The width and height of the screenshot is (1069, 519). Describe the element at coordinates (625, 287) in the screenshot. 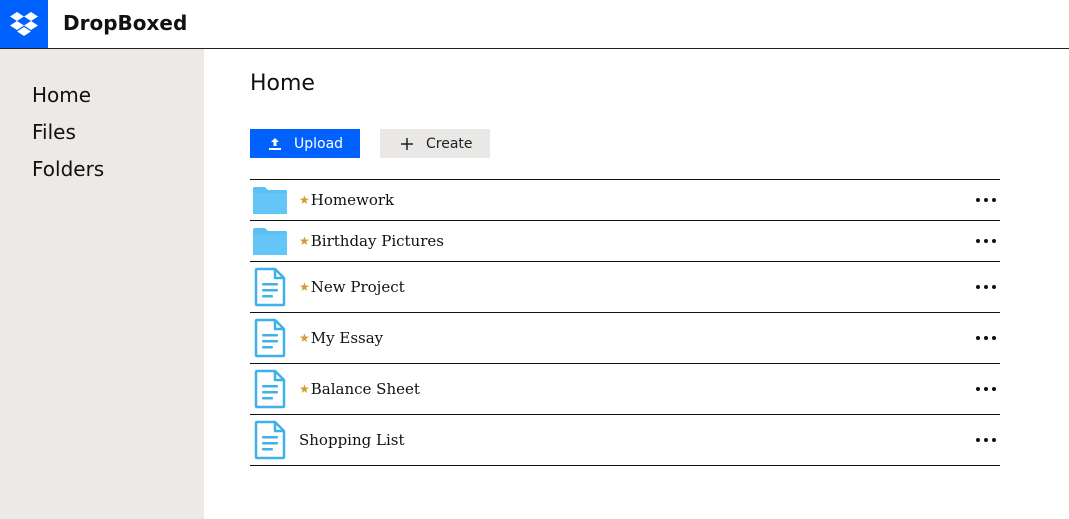

I see `list-item: ★ New Project` at that location.